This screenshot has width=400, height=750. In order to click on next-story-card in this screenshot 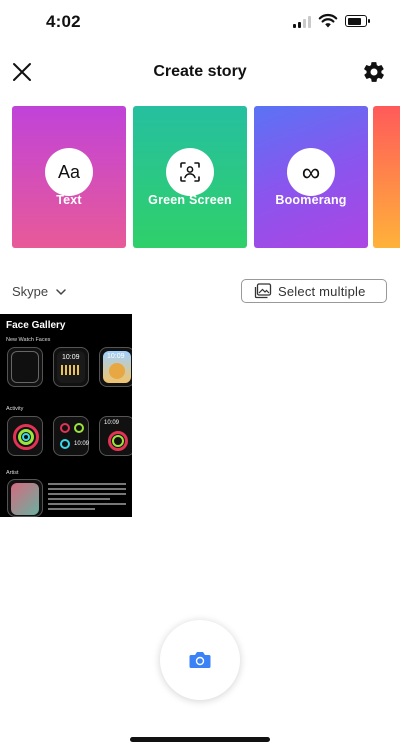, I will do `click(386, 177)`.